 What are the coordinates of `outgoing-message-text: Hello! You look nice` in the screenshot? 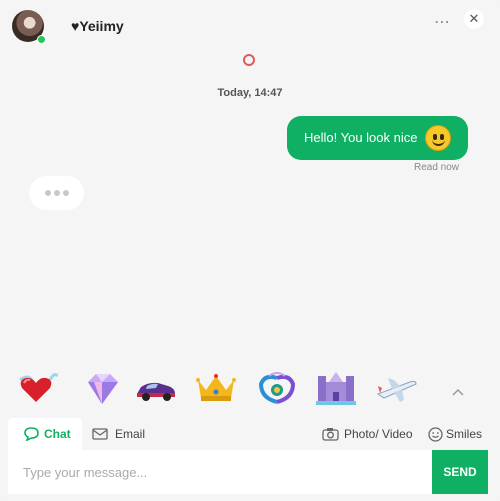 It's located at (361, 137).